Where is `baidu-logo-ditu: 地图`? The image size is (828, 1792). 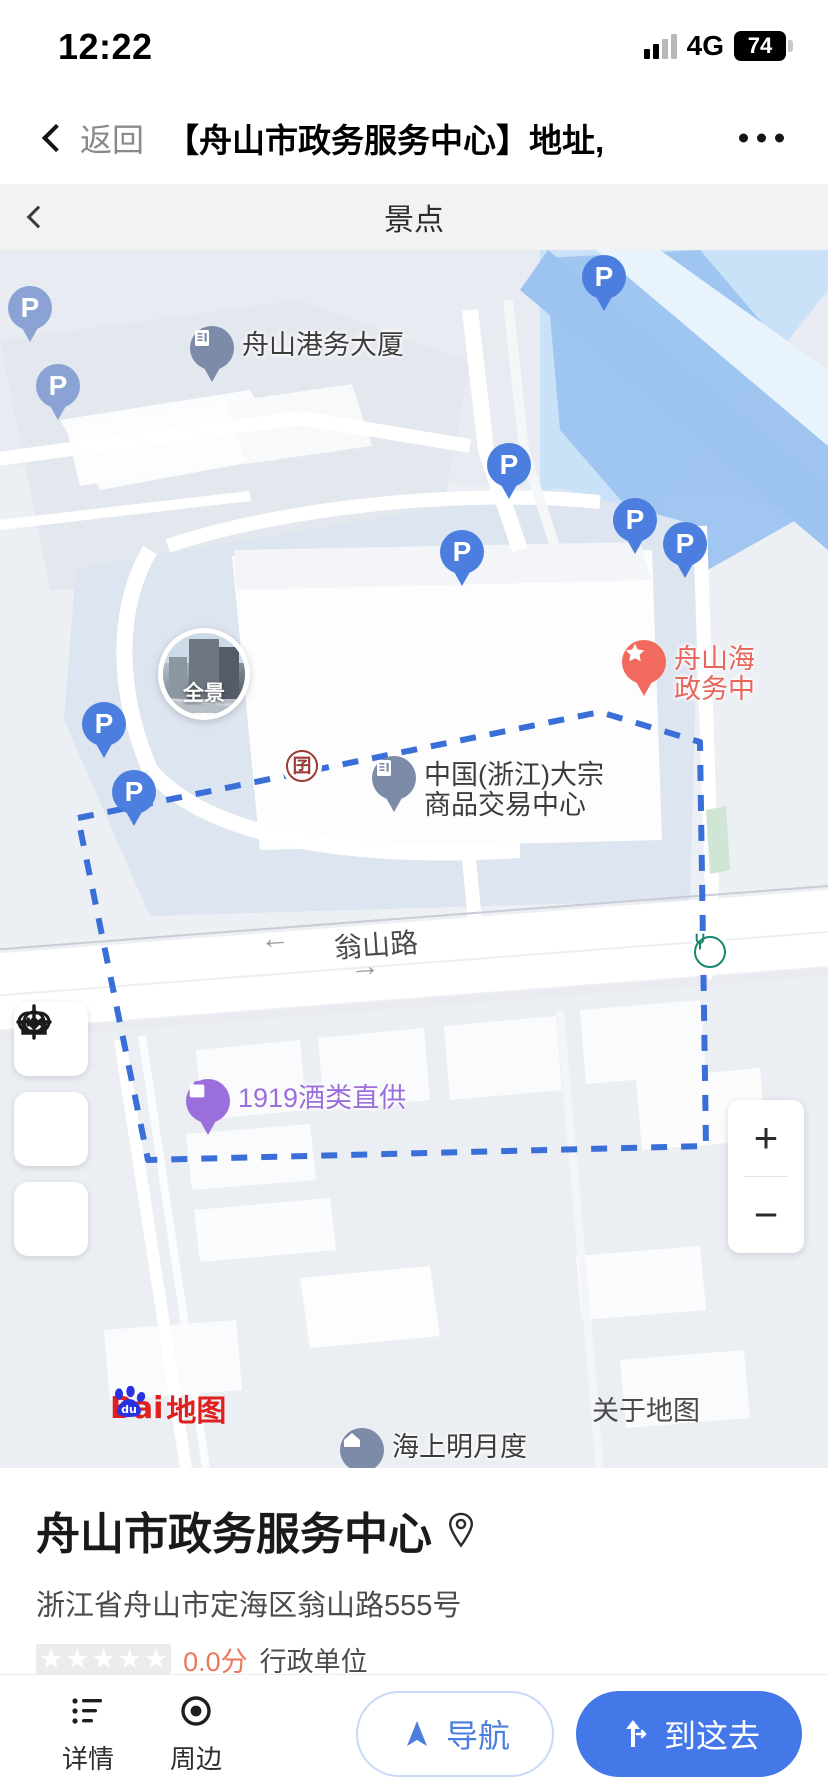
baidu-logo-ditu: 地图 is located at coordinates (196, 1411).